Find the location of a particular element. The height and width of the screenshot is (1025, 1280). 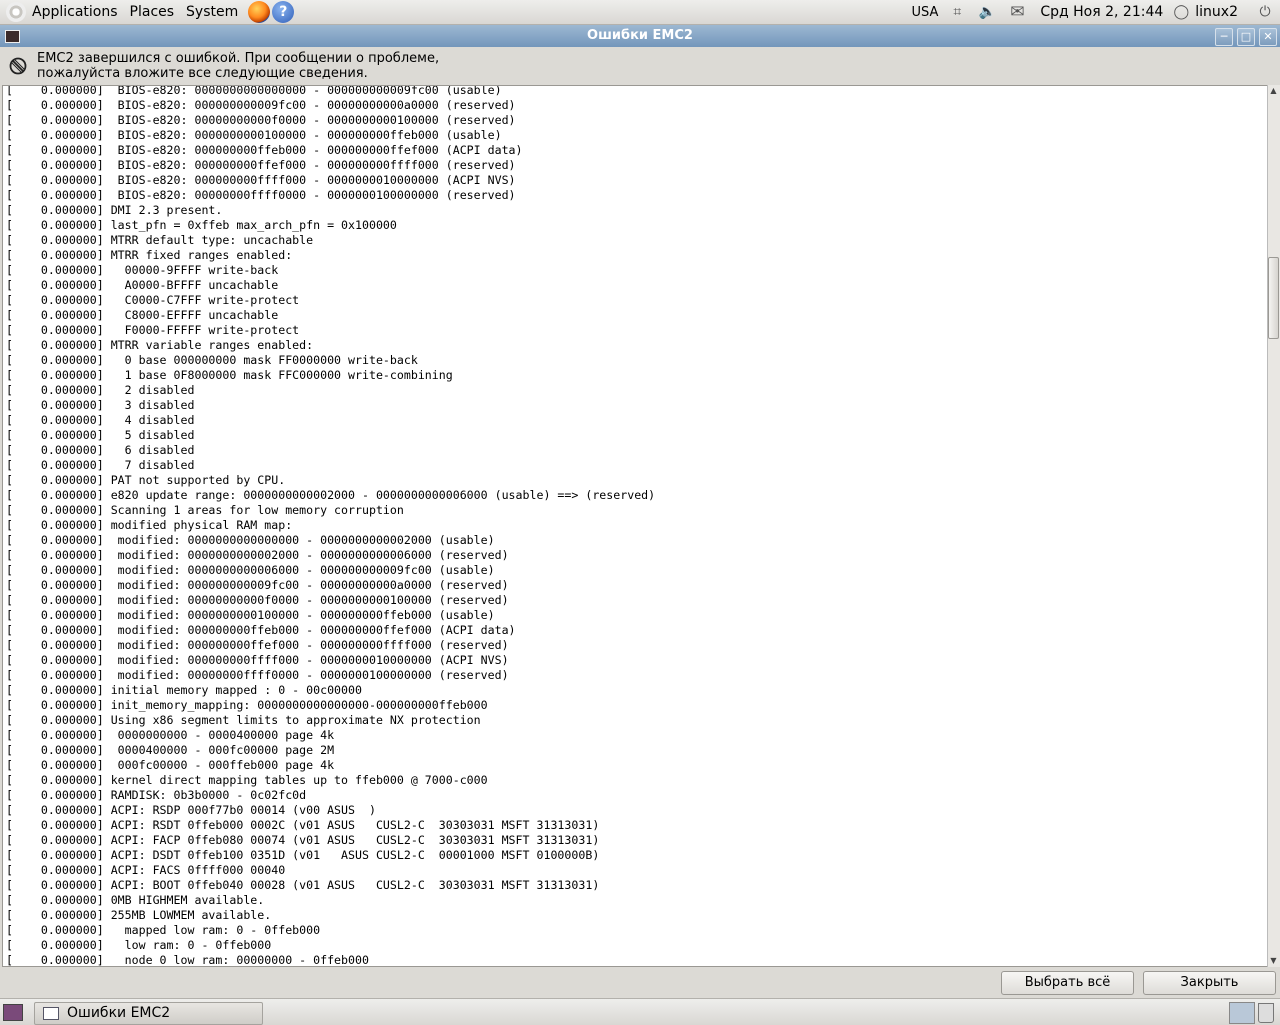

scrollbar-thumb is located at coordinates (1273, 298).